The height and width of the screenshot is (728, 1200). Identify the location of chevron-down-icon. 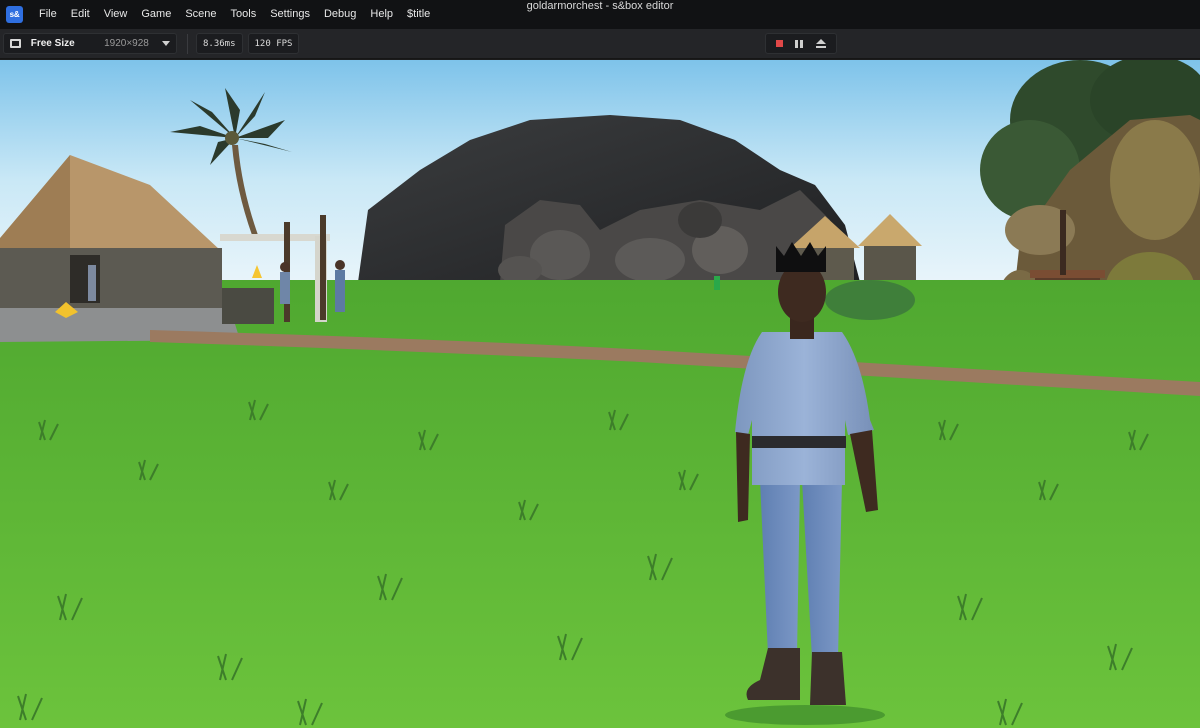
(166, 43).